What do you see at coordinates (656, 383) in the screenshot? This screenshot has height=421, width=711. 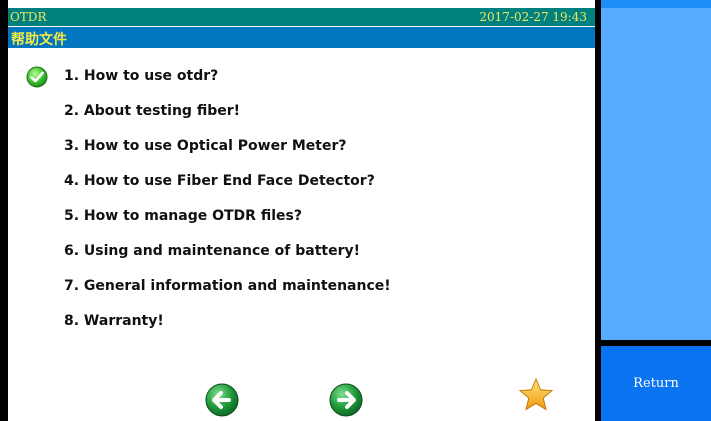 I see `return-button: Return` at bounding box center [656, 383].